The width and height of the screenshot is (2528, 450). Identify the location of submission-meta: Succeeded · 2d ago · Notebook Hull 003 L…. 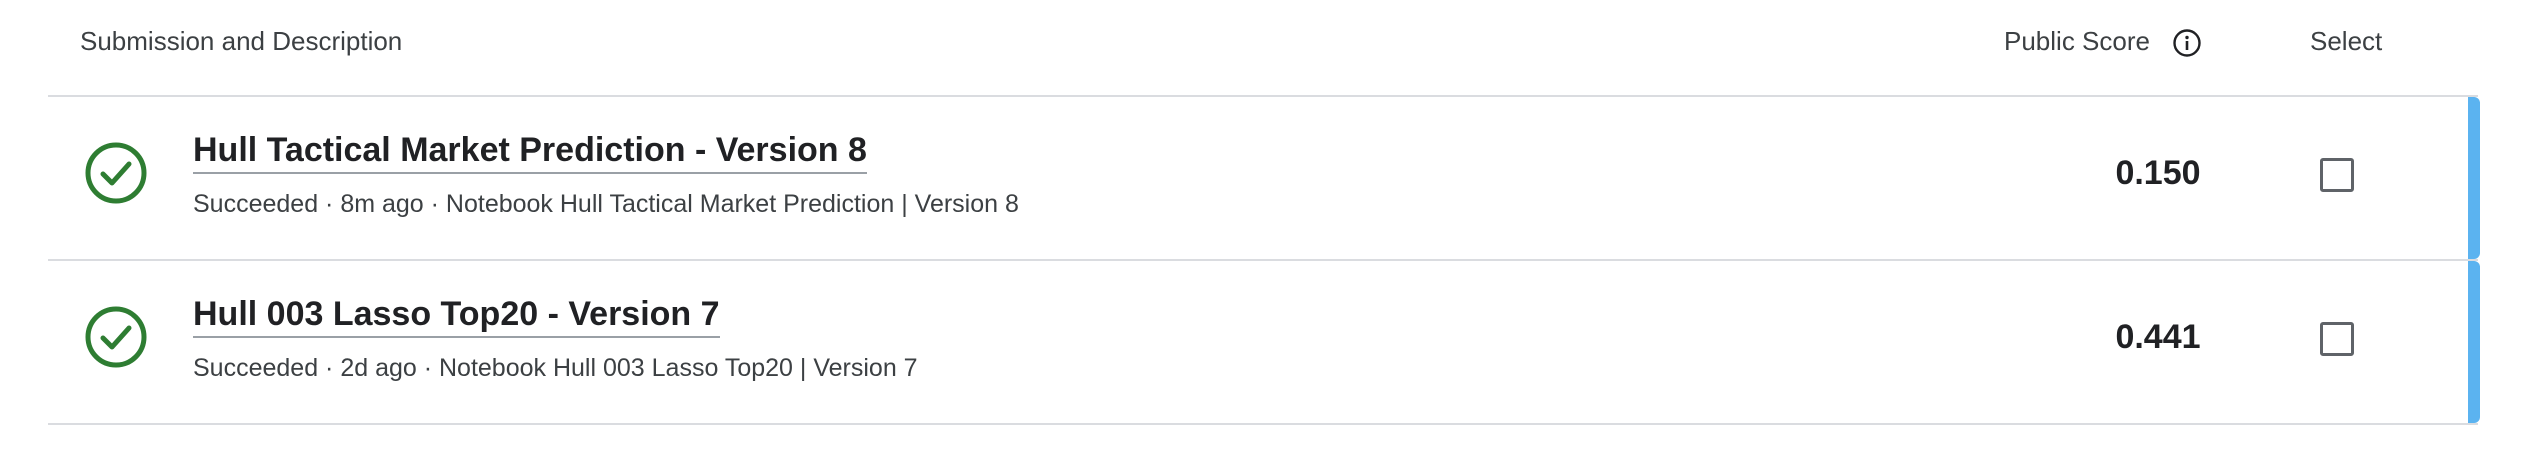
(555, 368).